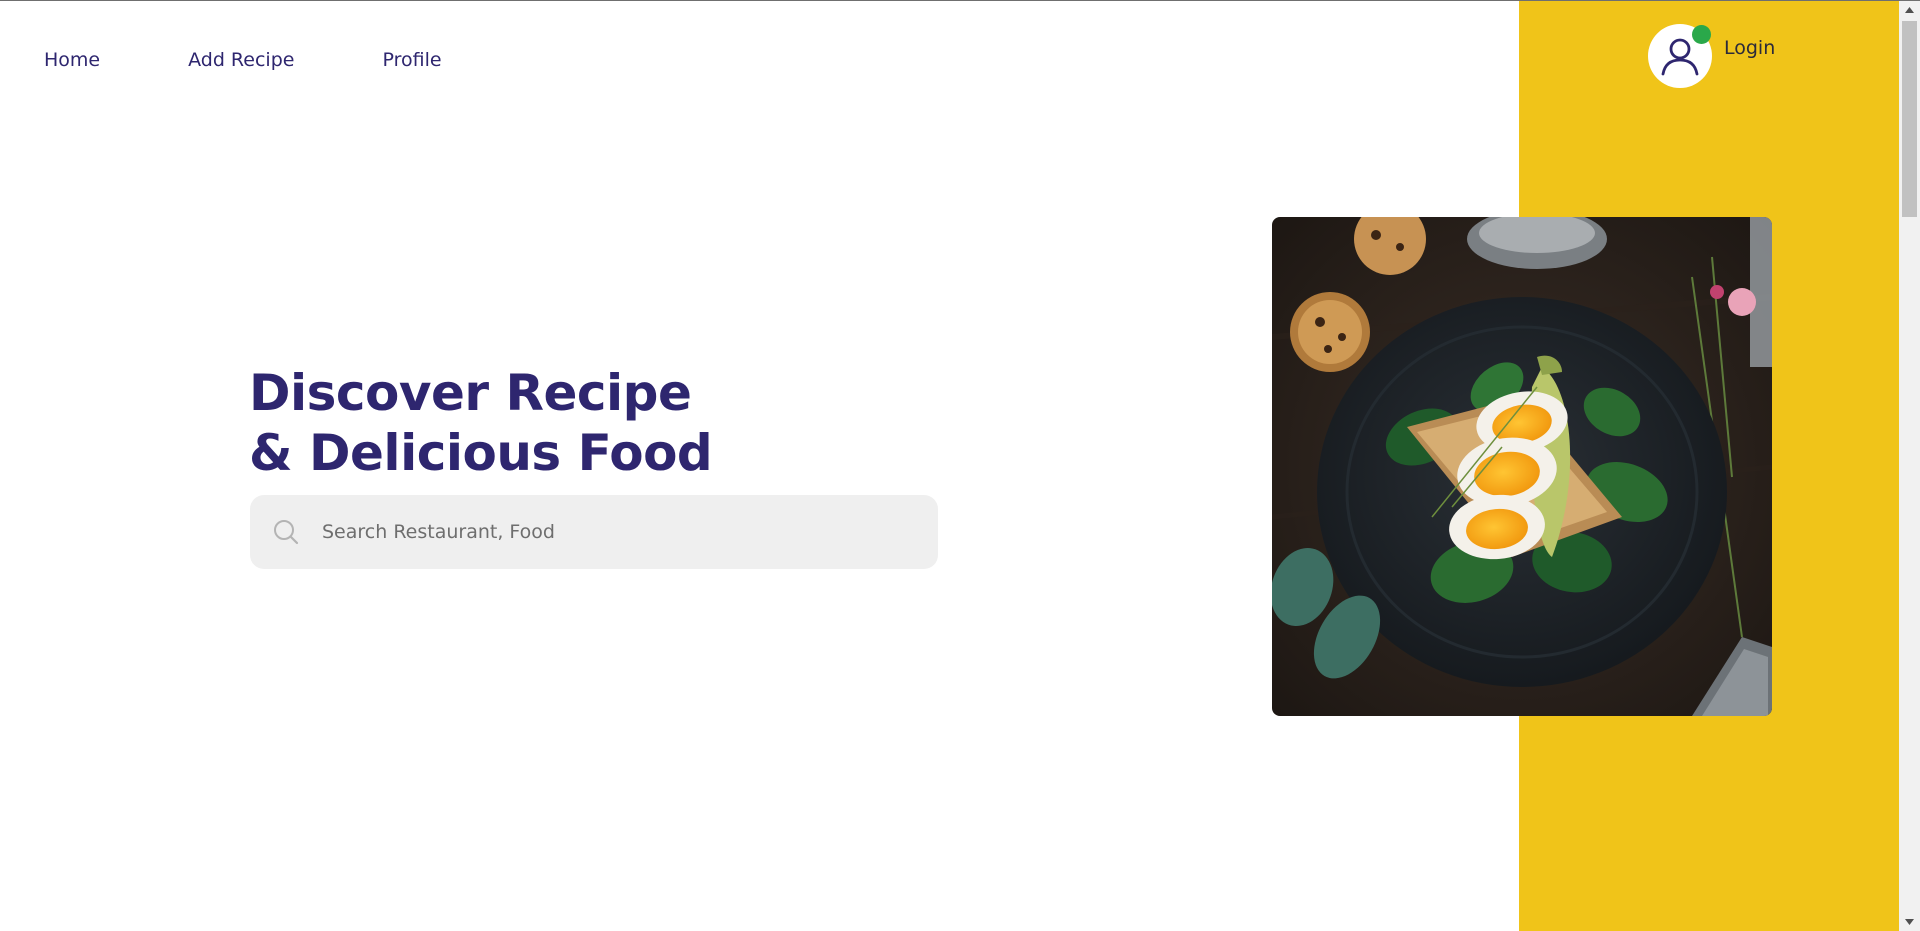 This screenshot has width=1920, height=931. I want to click on login-link: Login, so click(1749, 48).